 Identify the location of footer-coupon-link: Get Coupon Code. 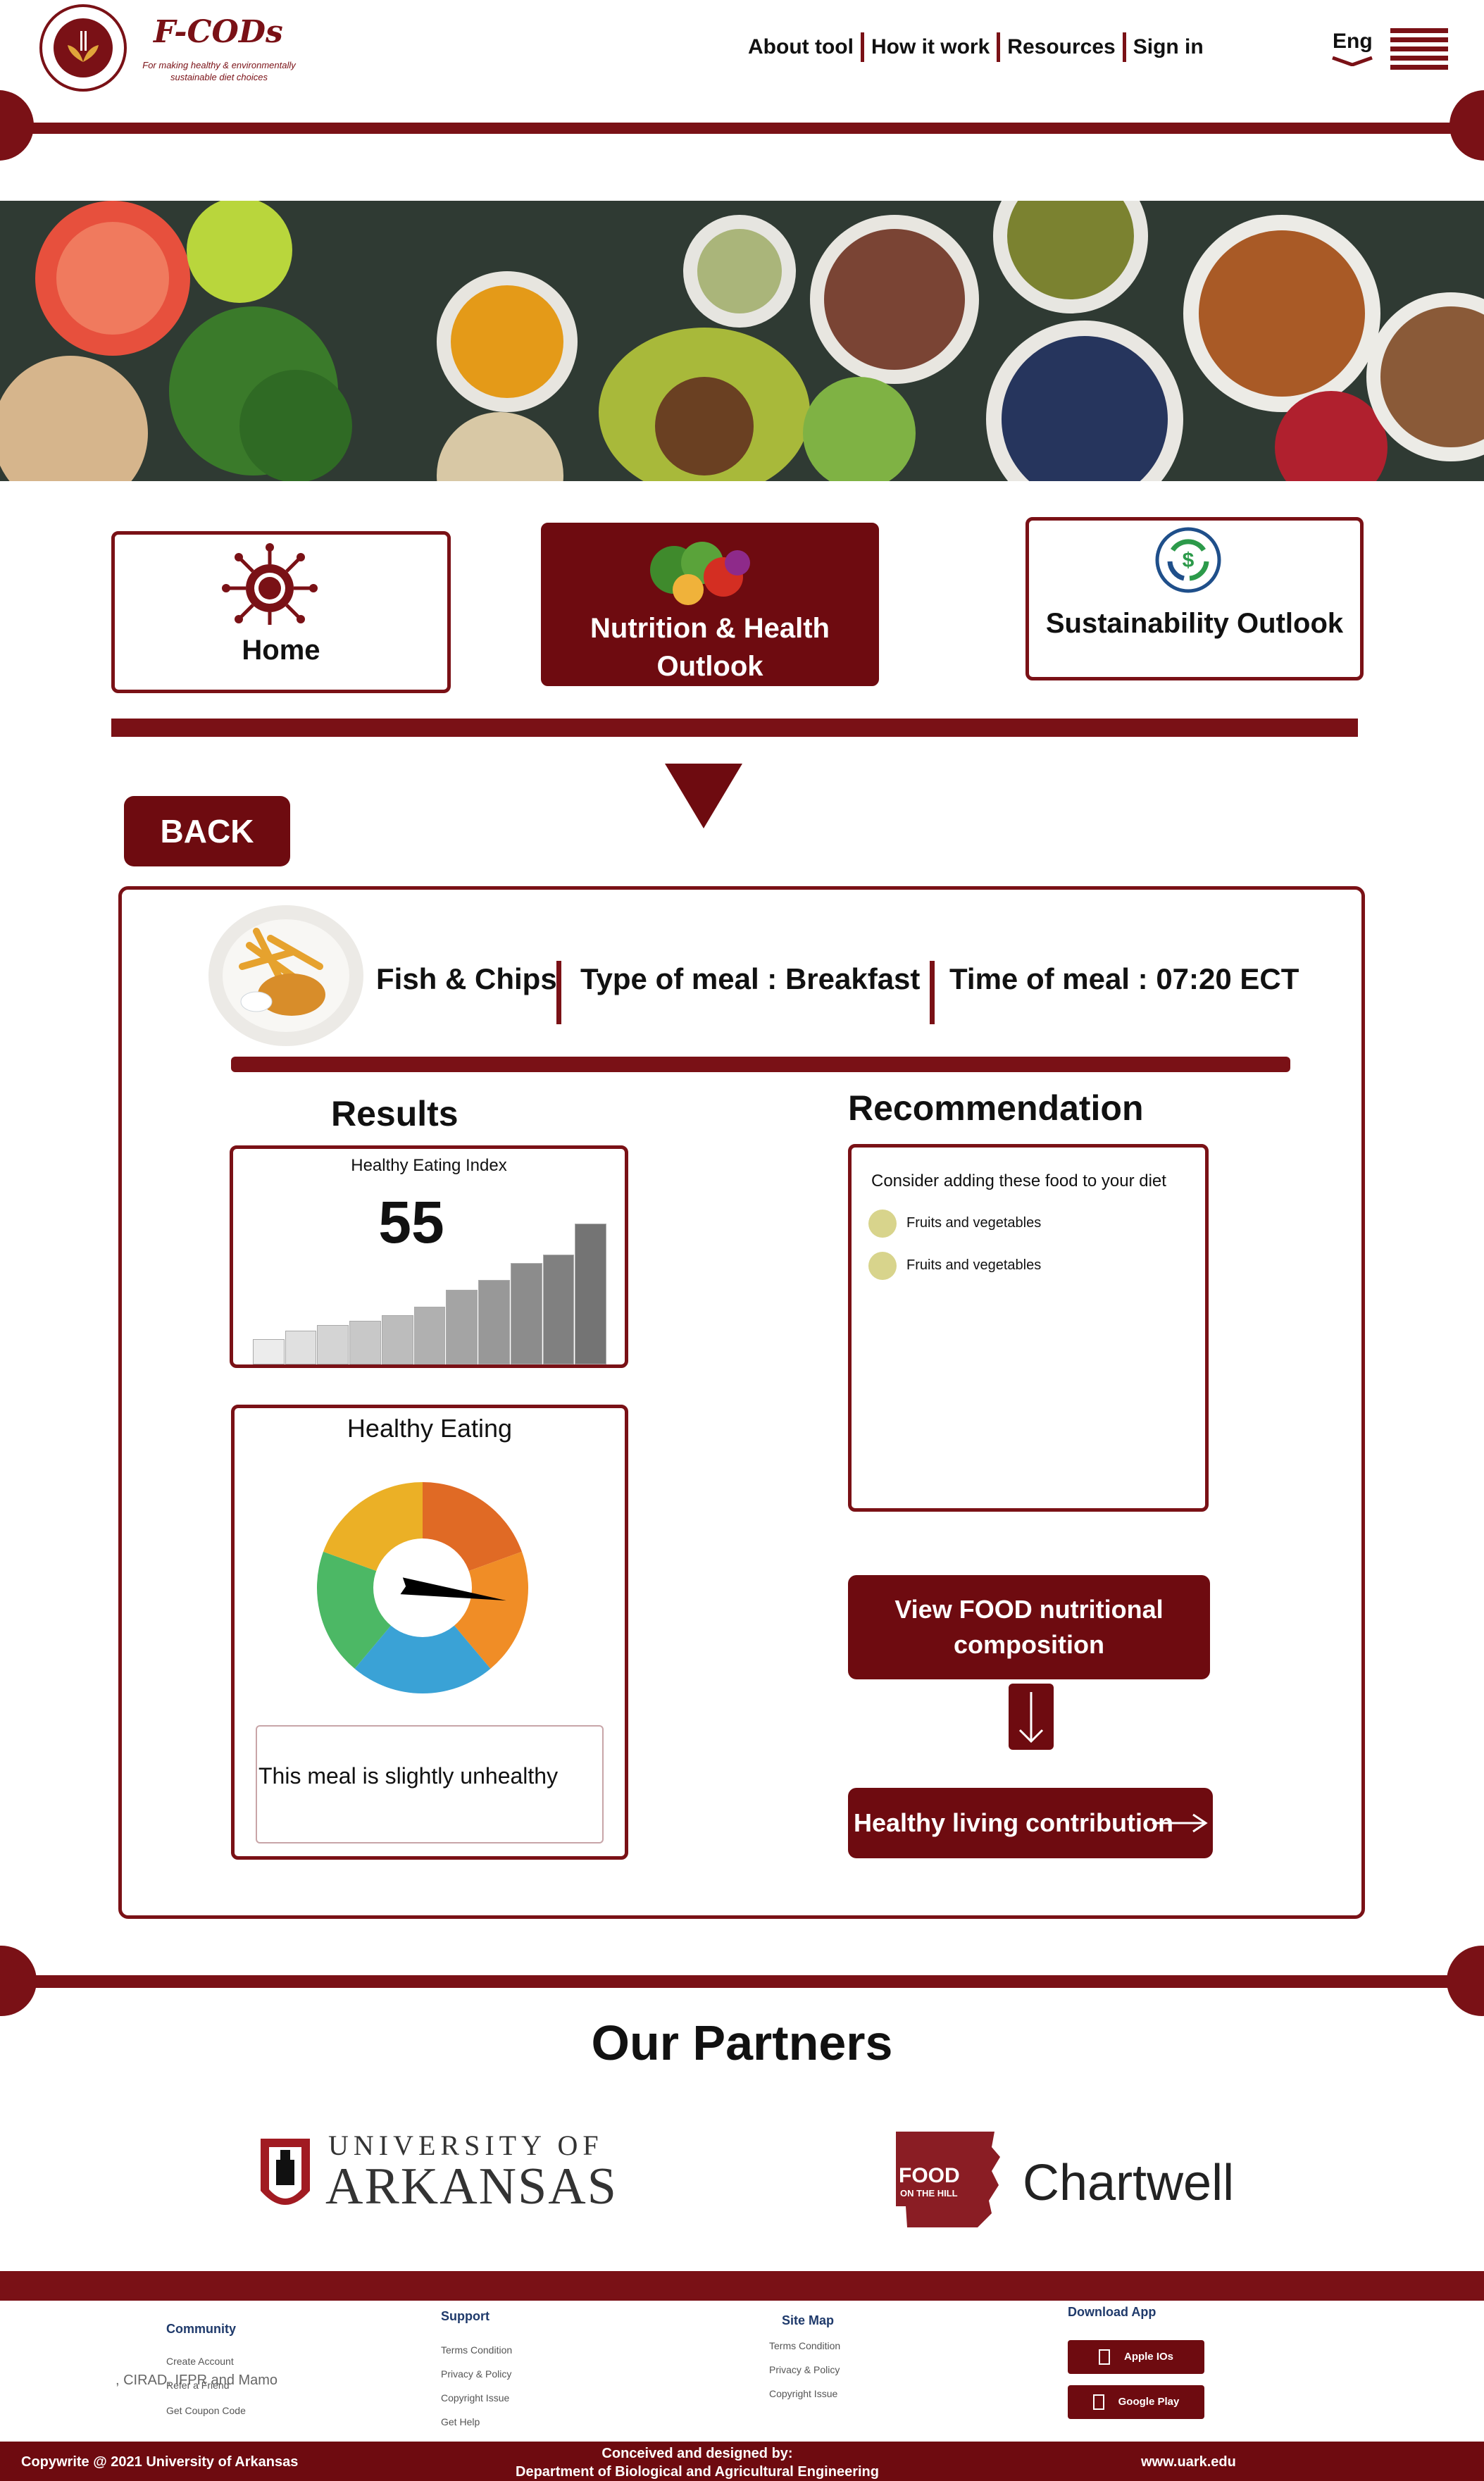
(206, 2411).